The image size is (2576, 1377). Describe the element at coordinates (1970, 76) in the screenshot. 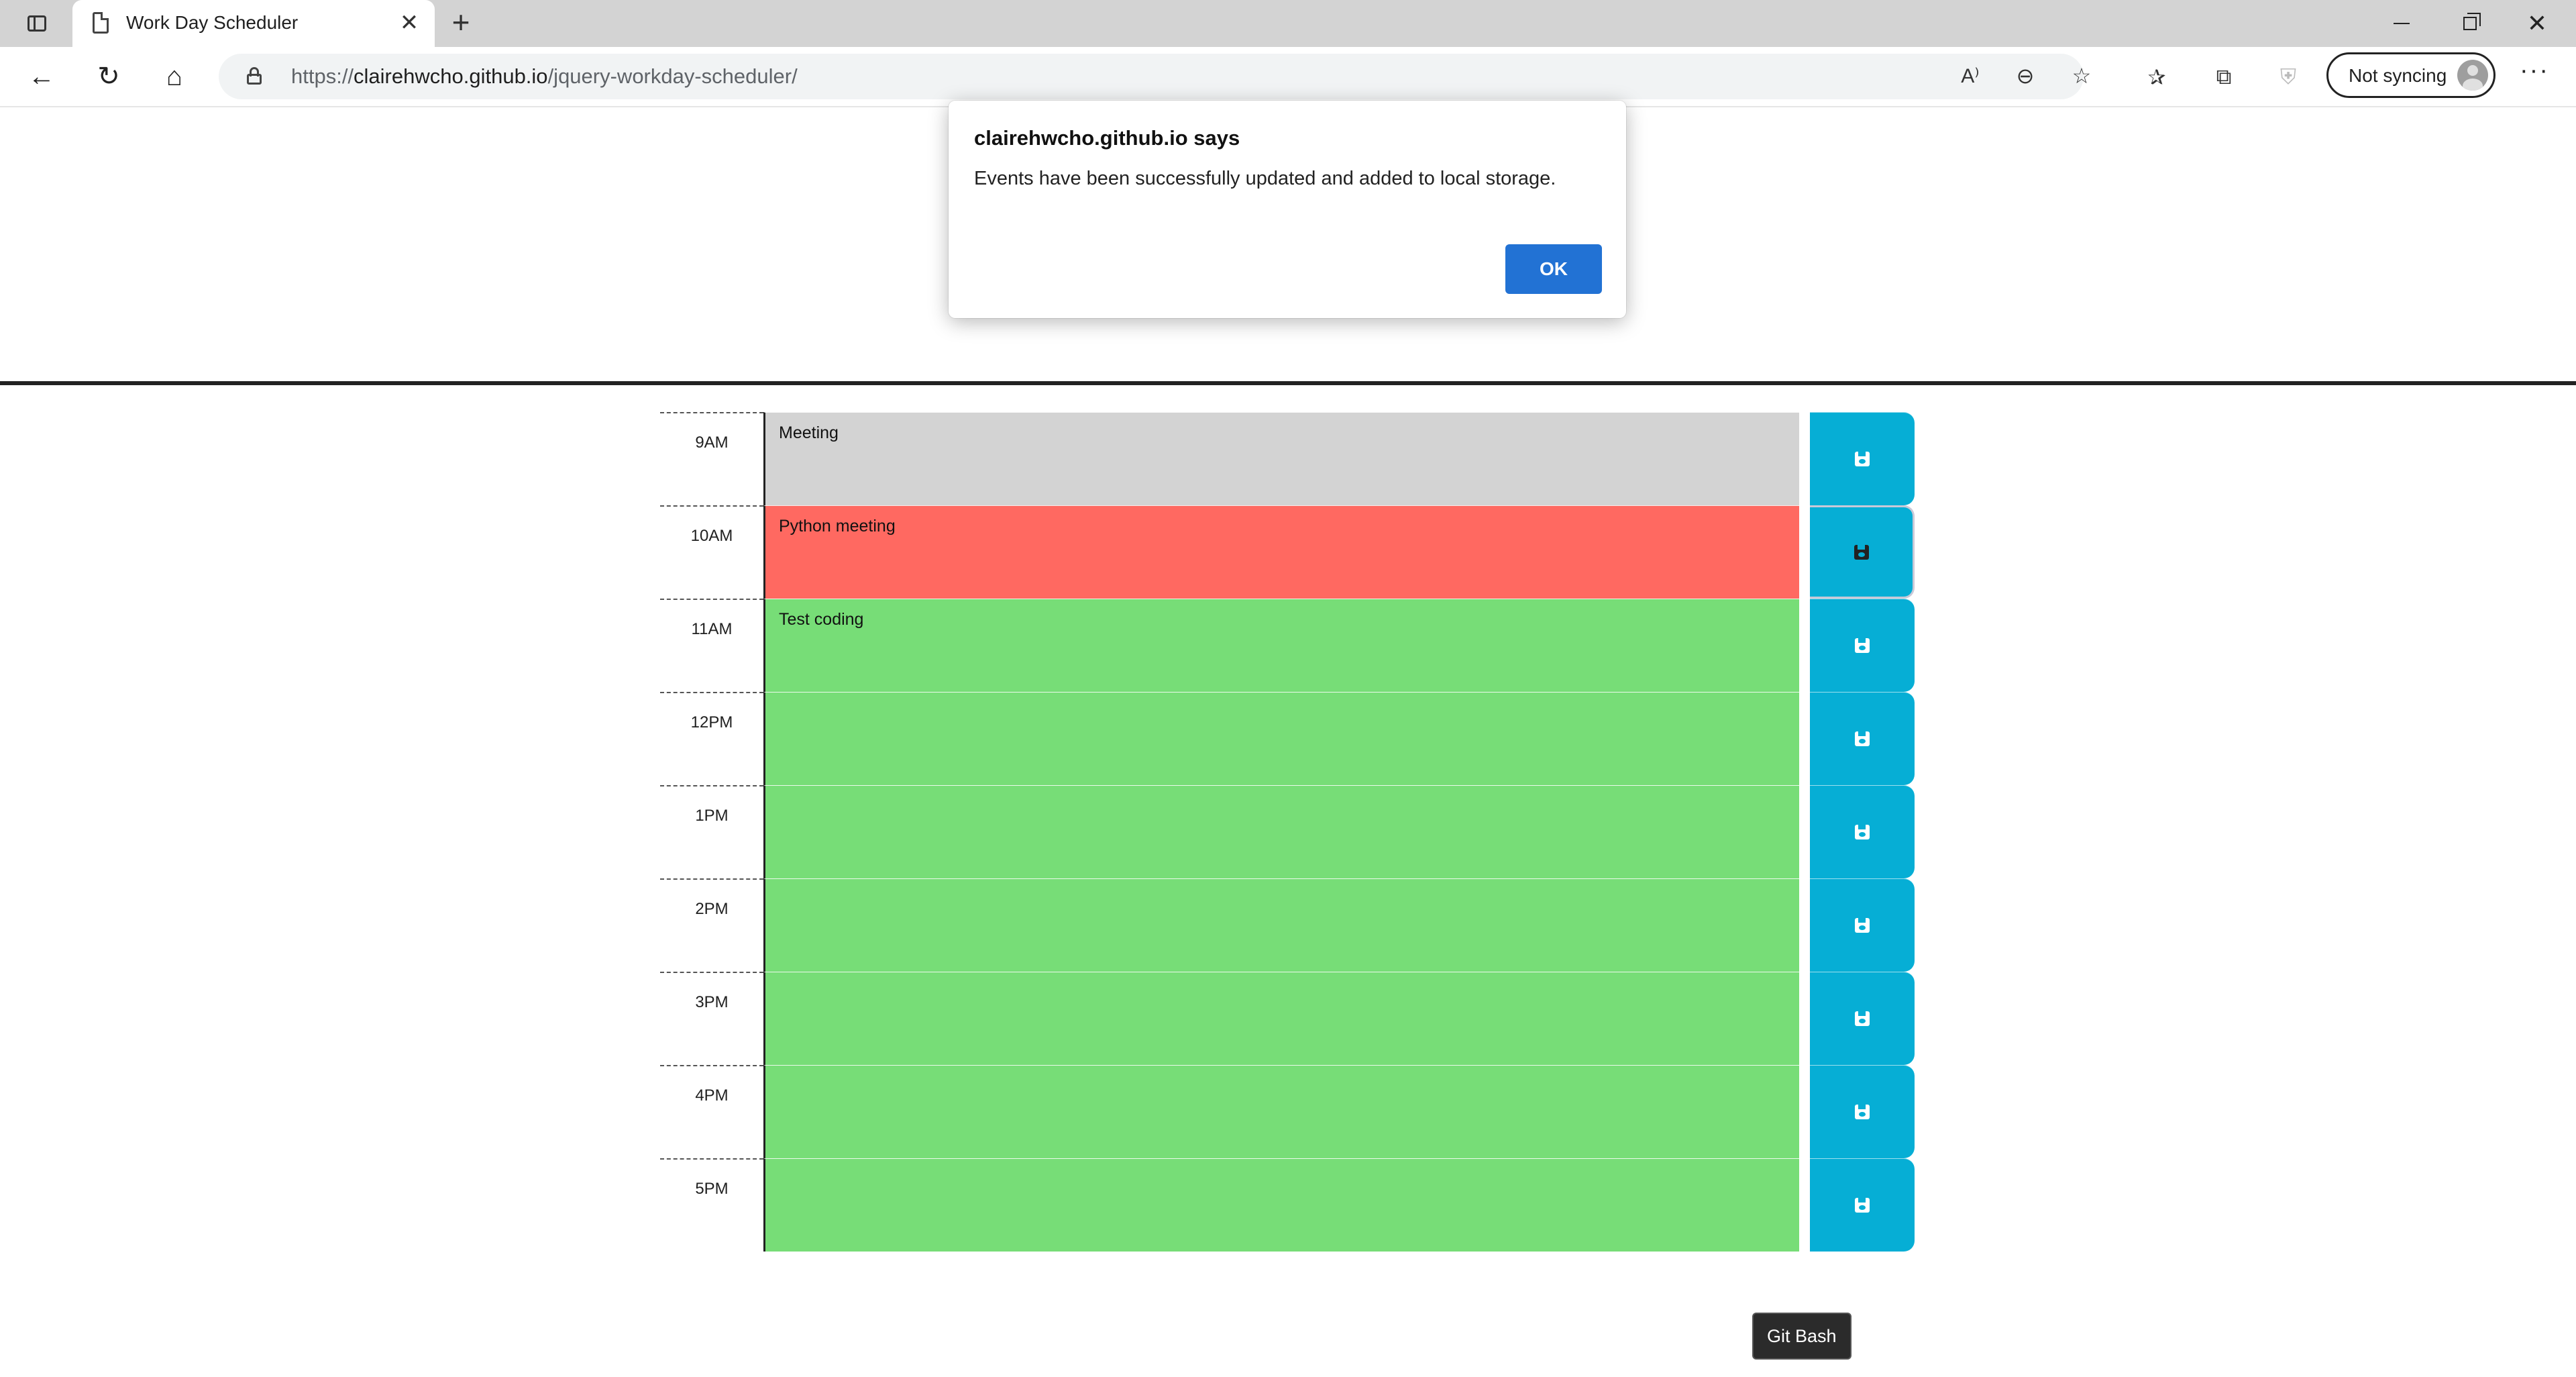

I see `read-aloud-icon: A⁾` at that location.